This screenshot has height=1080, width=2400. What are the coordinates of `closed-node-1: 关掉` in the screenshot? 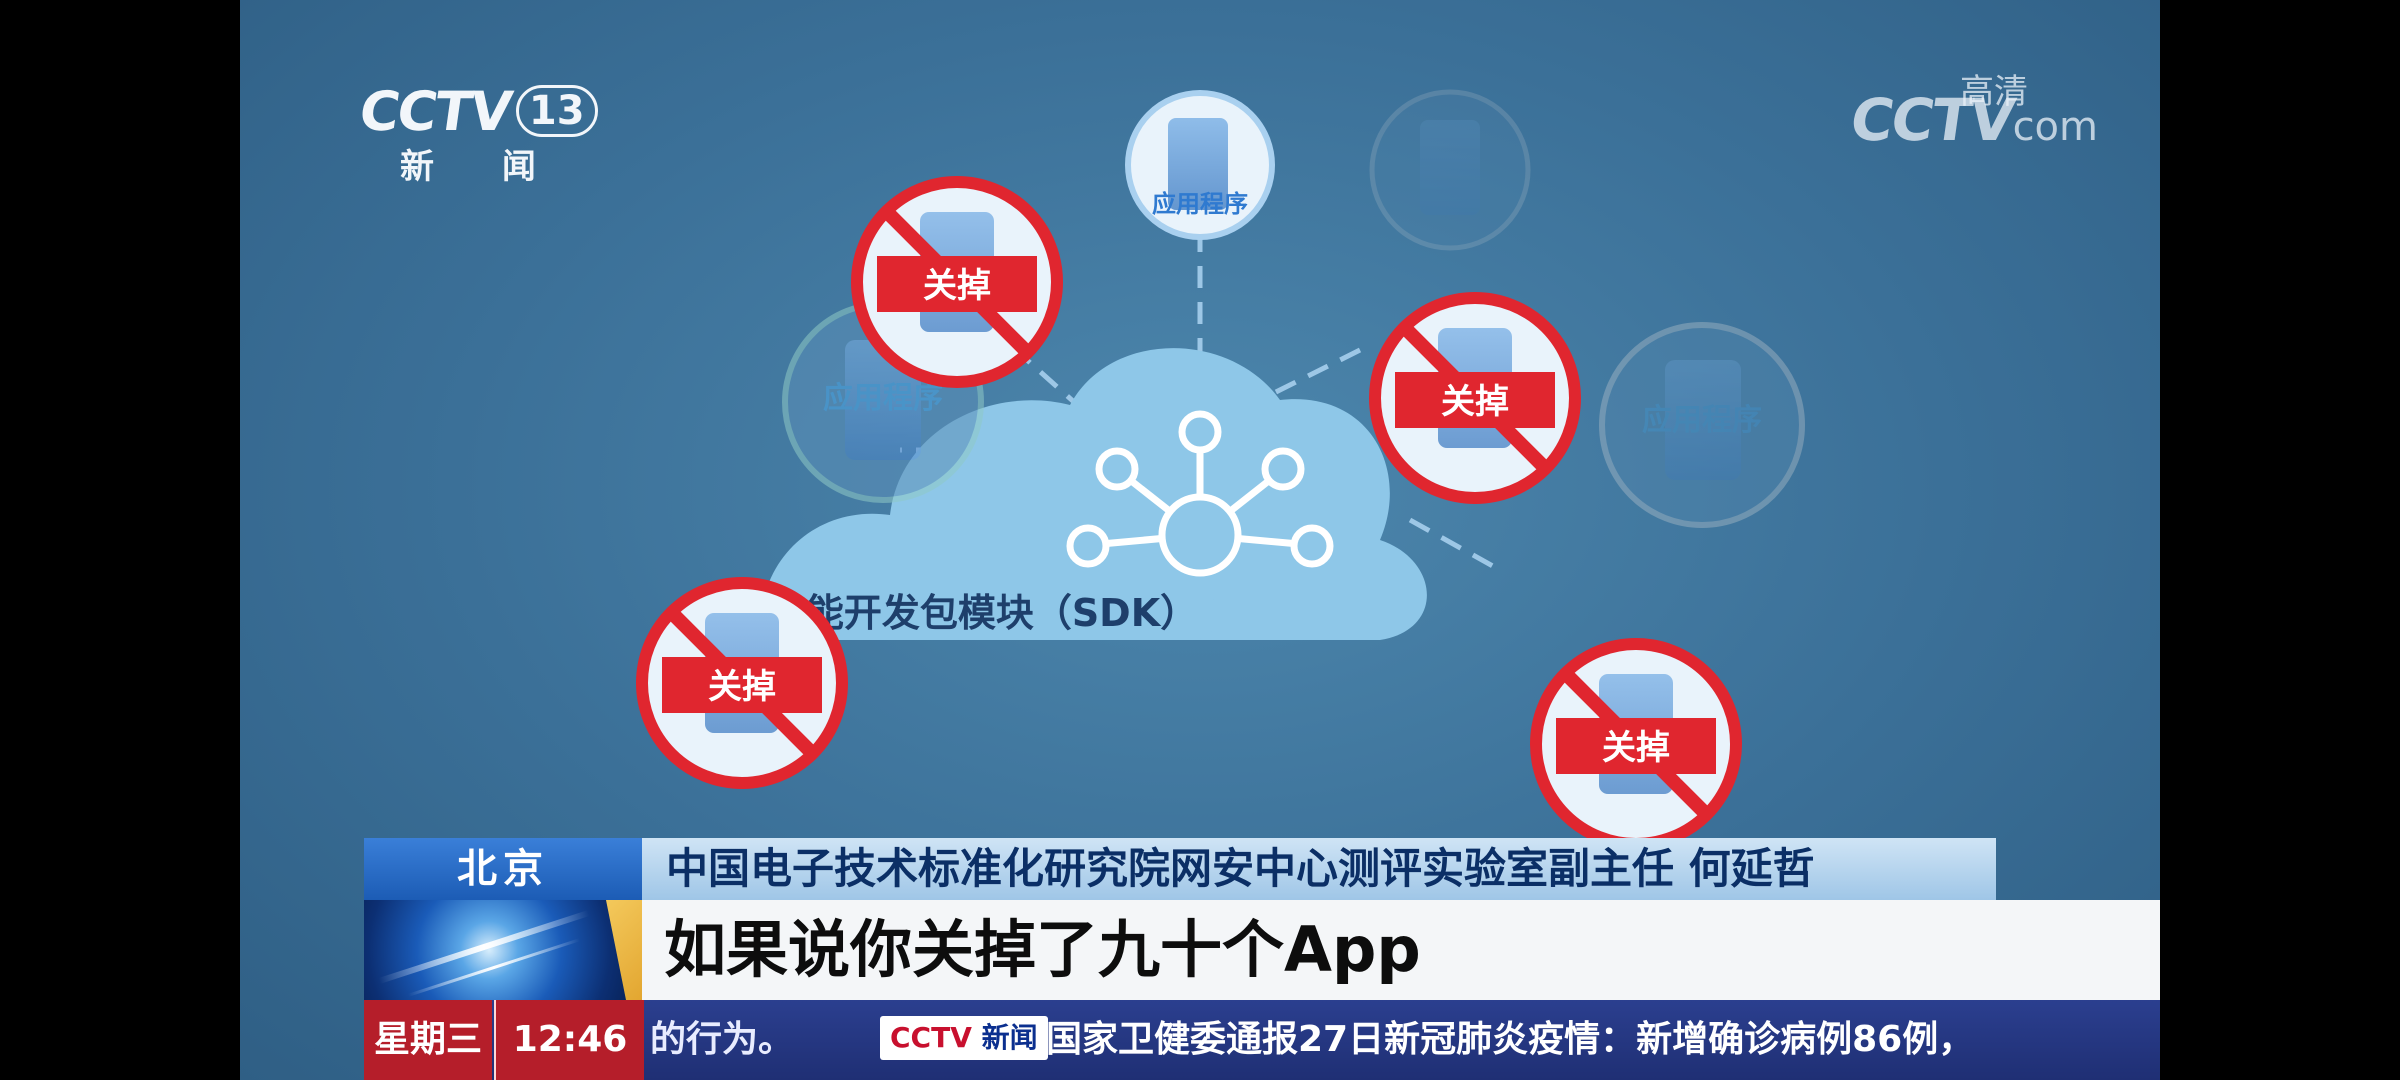 It's located at (957, 282).